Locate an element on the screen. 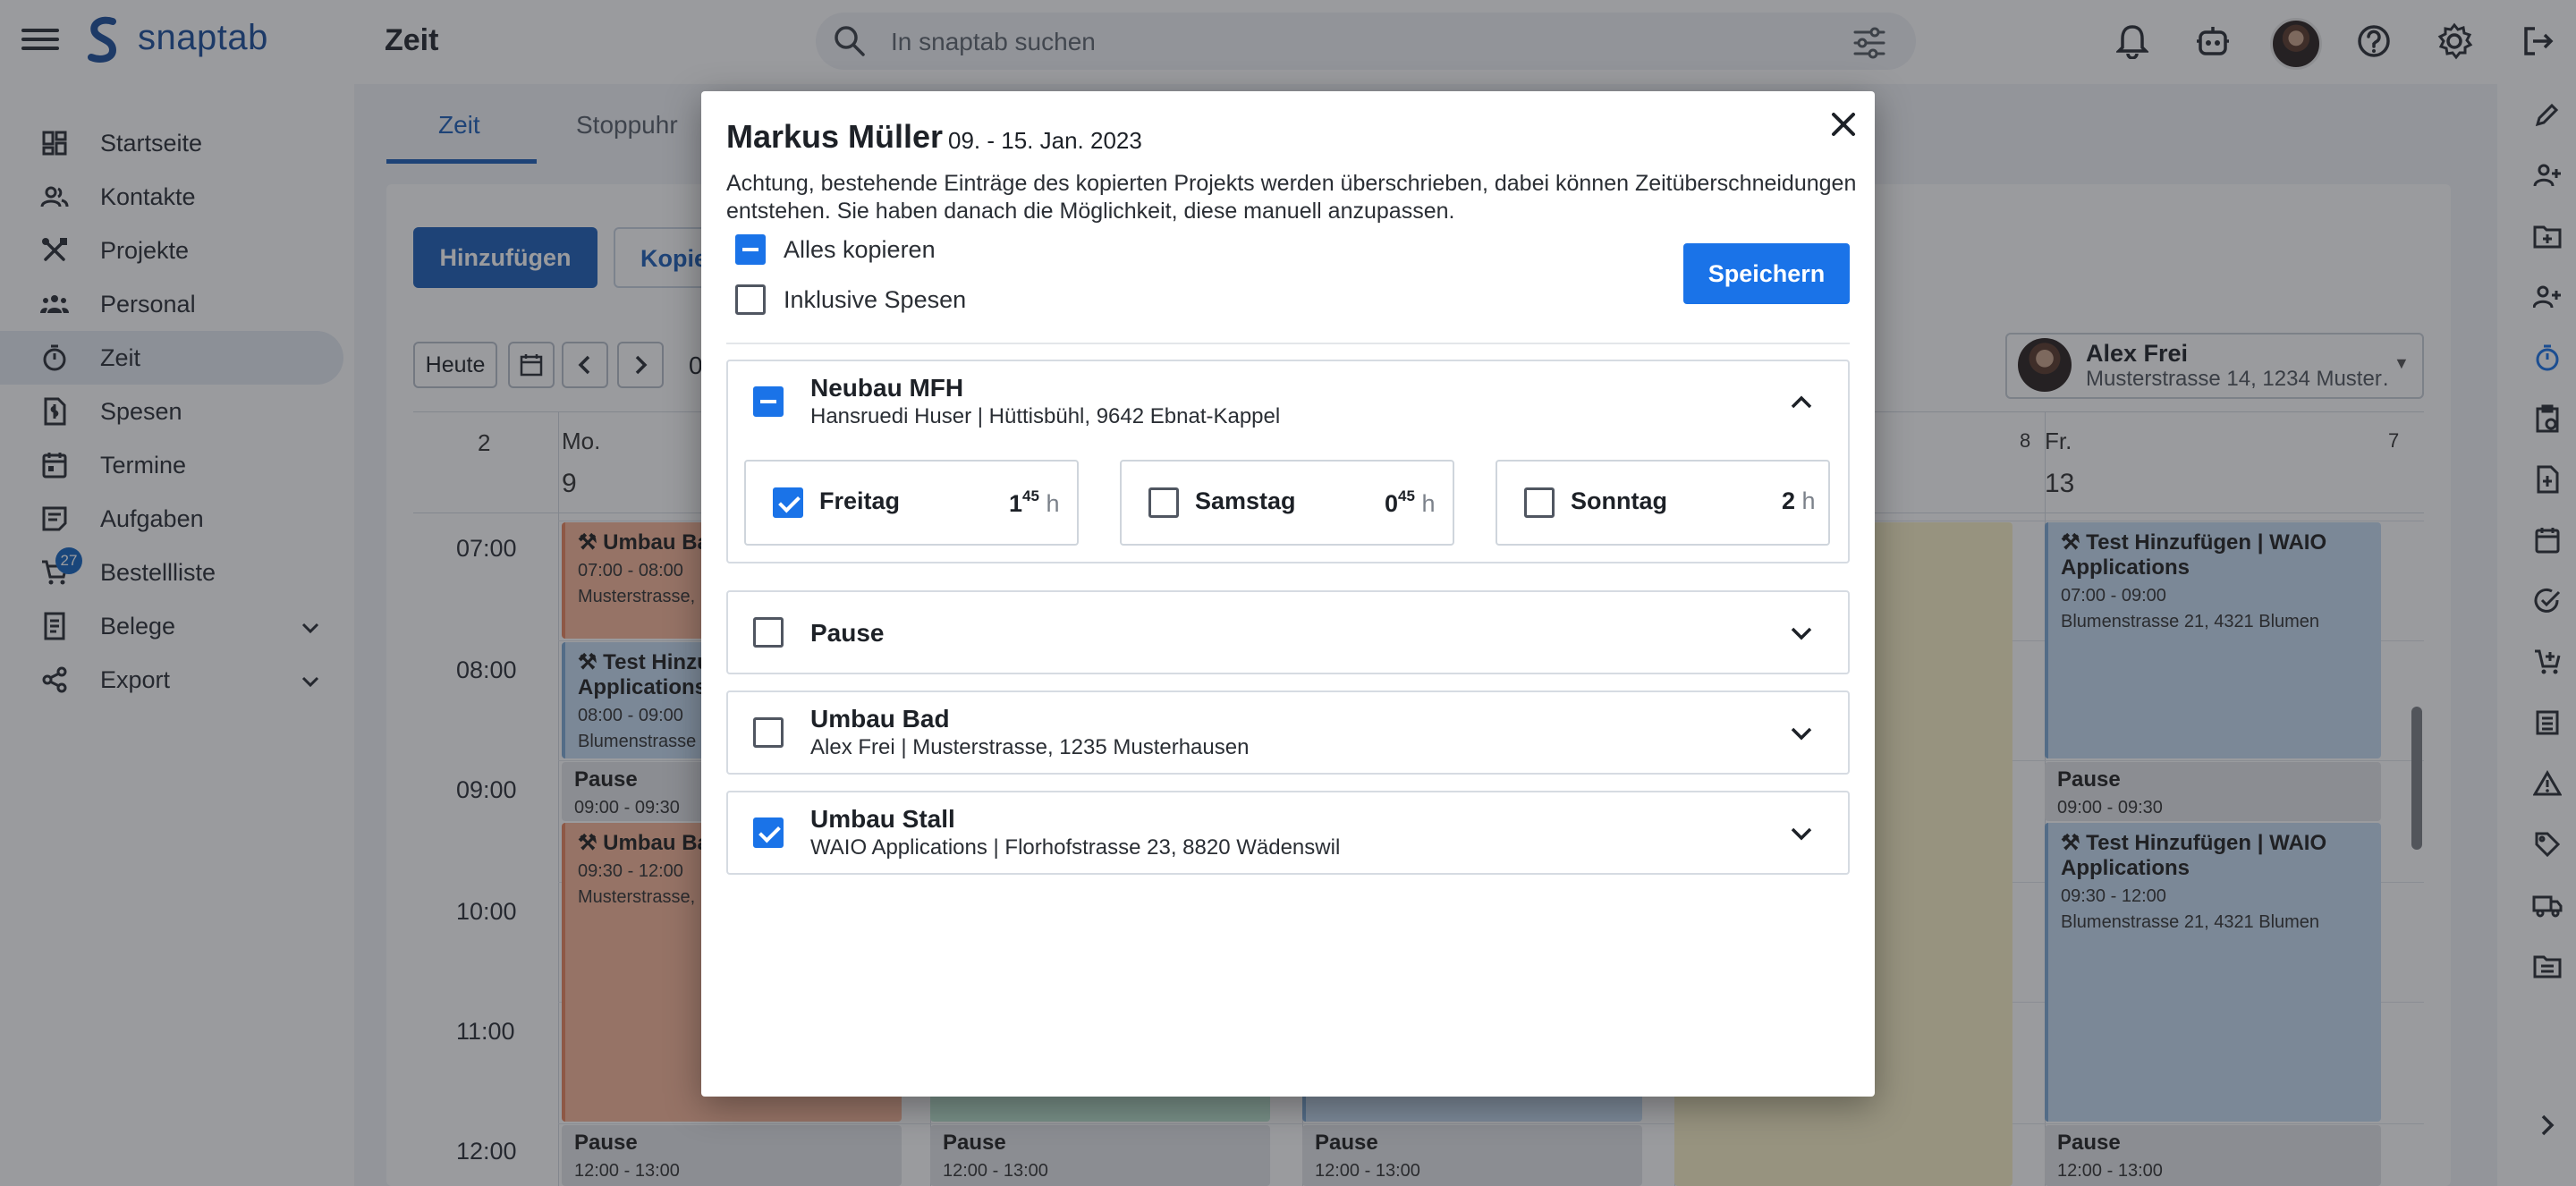  day-checkbox-freitag is located at coordinates (788, 502).